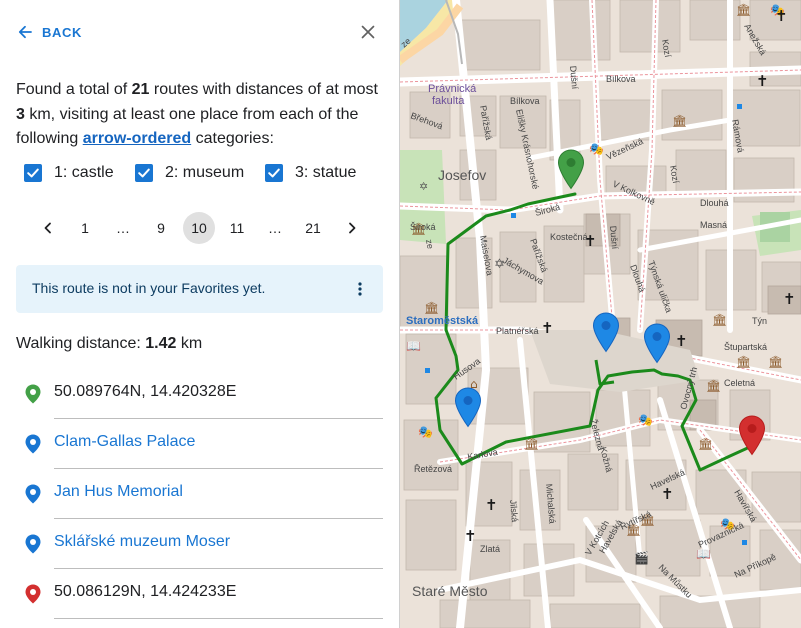 This screenshot has height=628, width=801. Describe the element at coordinates (161, 228) in the screenshot. I see `page-button-9: 9` at that location.